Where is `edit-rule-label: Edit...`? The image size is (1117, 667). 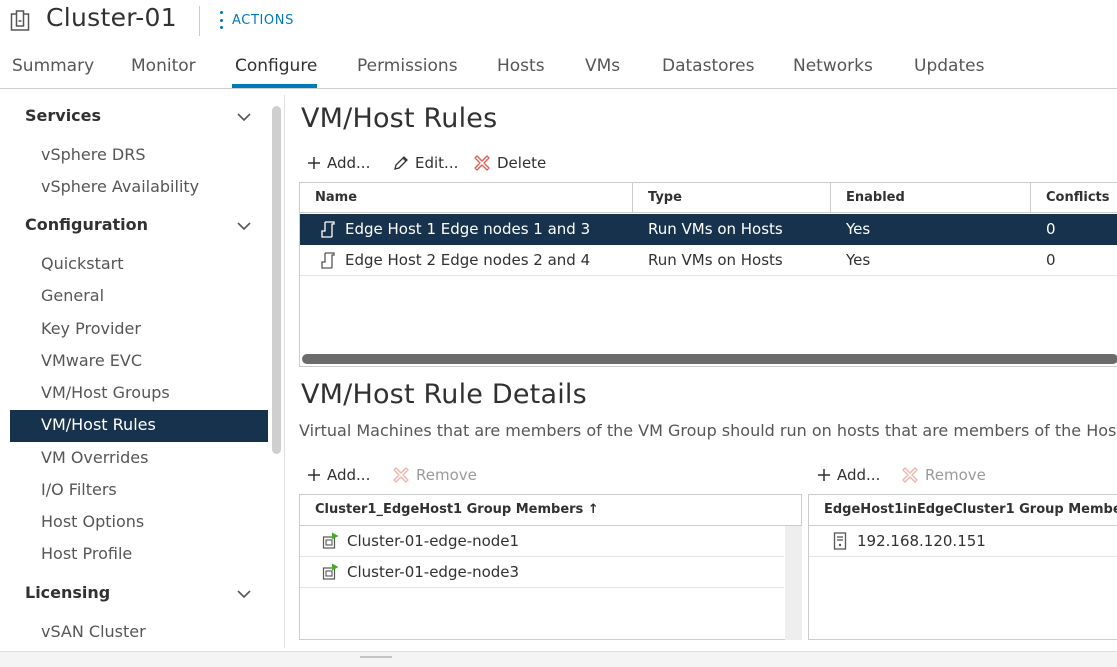 edit-rule-label: Edit... is located at coordinates (437, 163).